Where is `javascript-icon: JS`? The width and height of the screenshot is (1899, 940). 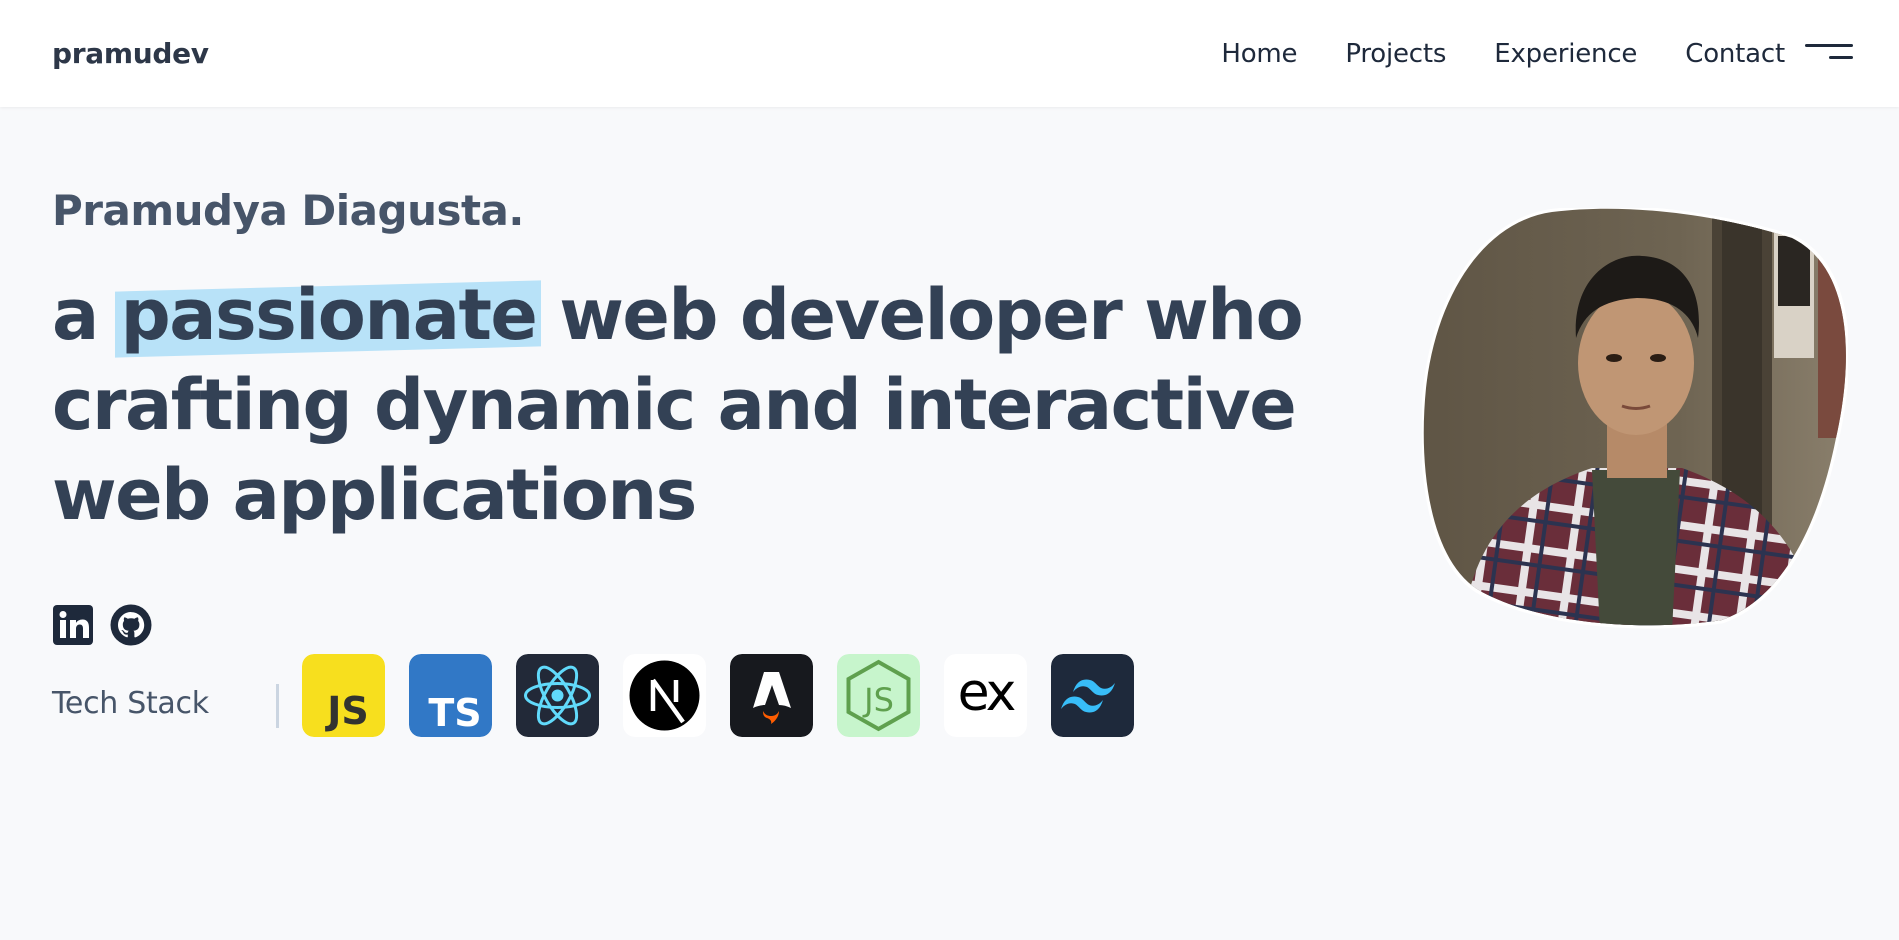
javascript-icon: JS is located at coordinates (343, 695).